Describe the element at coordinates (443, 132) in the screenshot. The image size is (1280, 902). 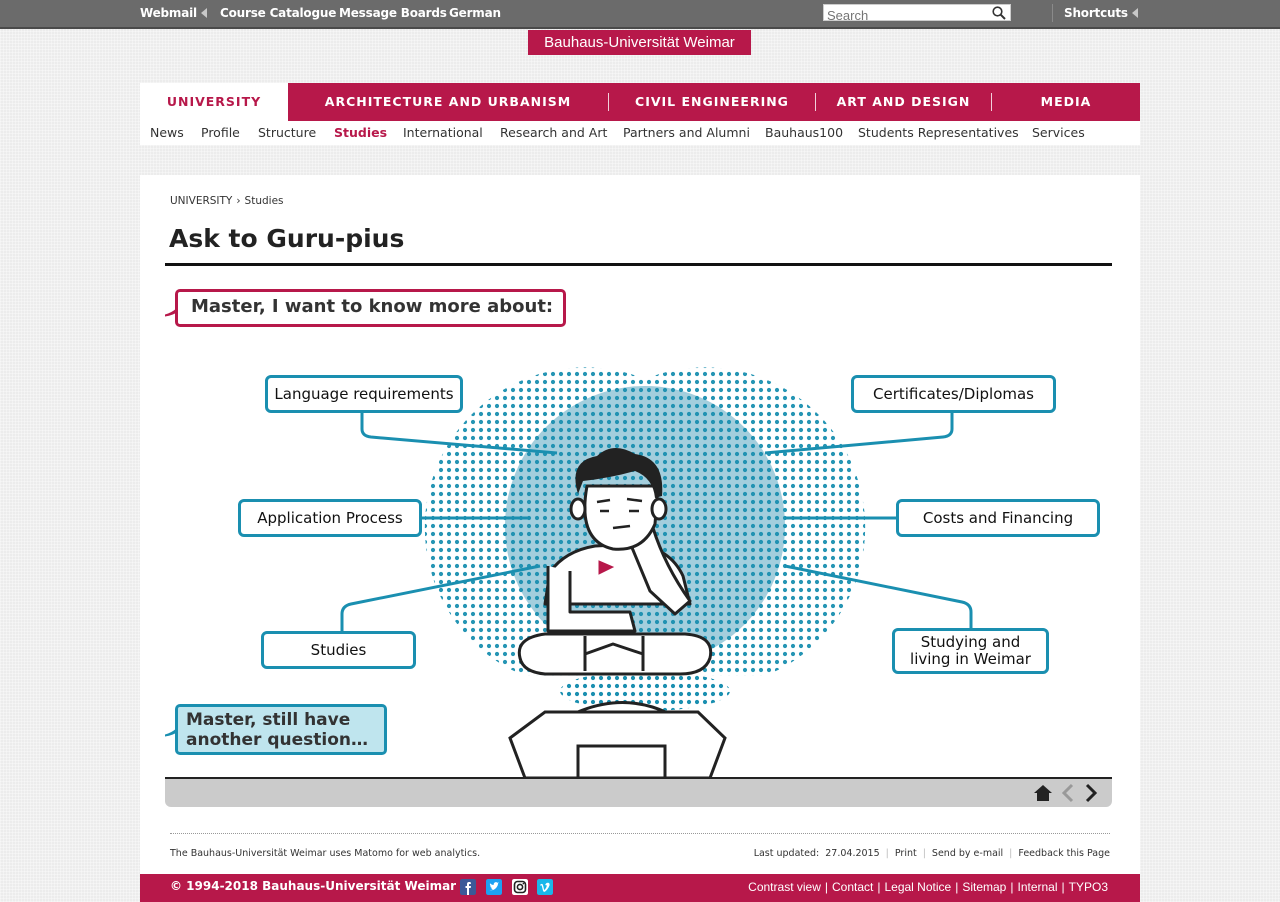
I see `subnav-international: International` at that location.